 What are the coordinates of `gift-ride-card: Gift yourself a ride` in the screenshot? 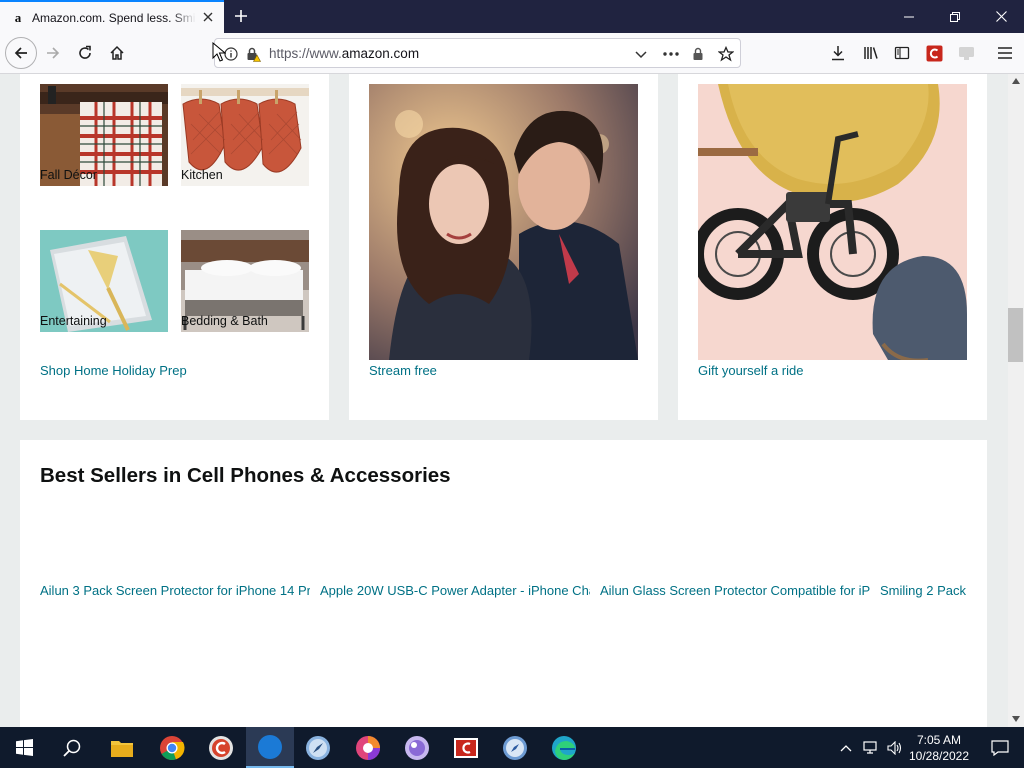 It's located at (832, 247).